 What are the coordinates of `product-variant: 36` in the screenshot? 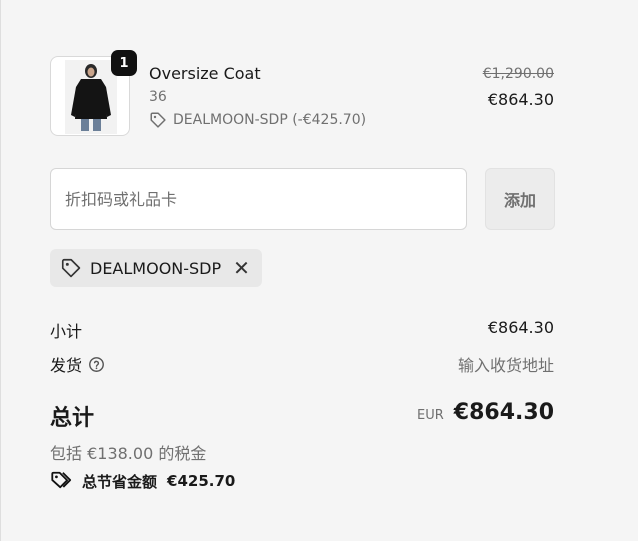 It's located at (158, 97).